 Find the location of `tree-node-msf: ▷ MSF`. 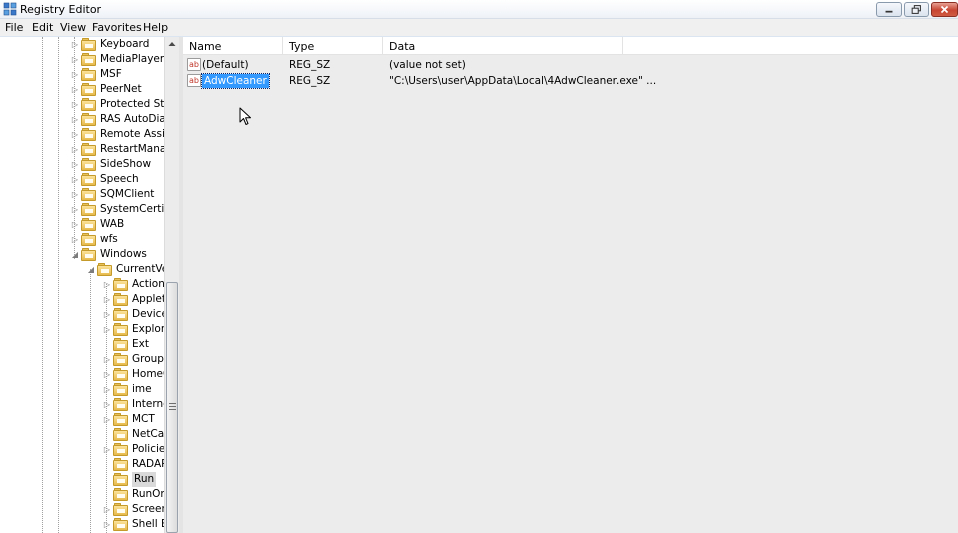

tree-node-msf: ▷ MSF is located at coordinates (117, 74).